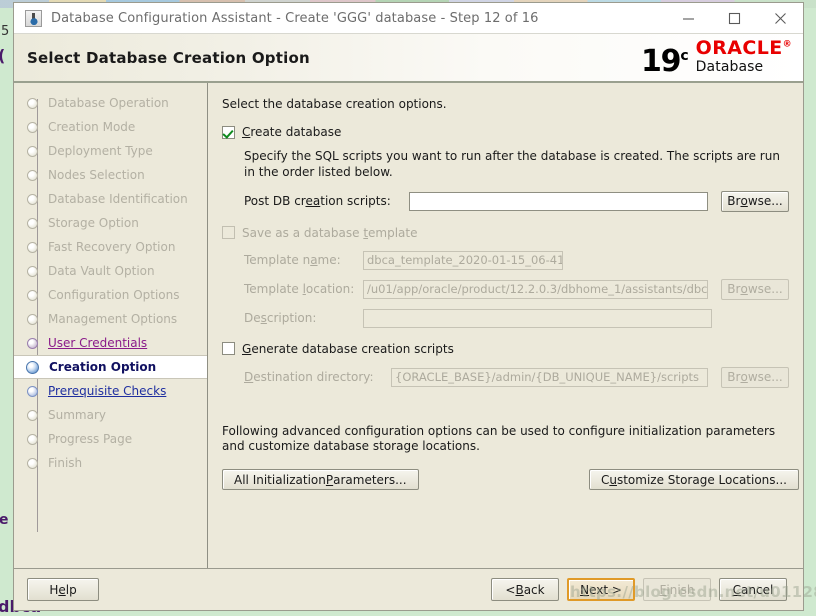  What do you see at coordinates (110, 391) in the screenshot?
I see `sidebar-item-prerequisite-checks: Prerequisite Checks` at bounding box center [110, 391].